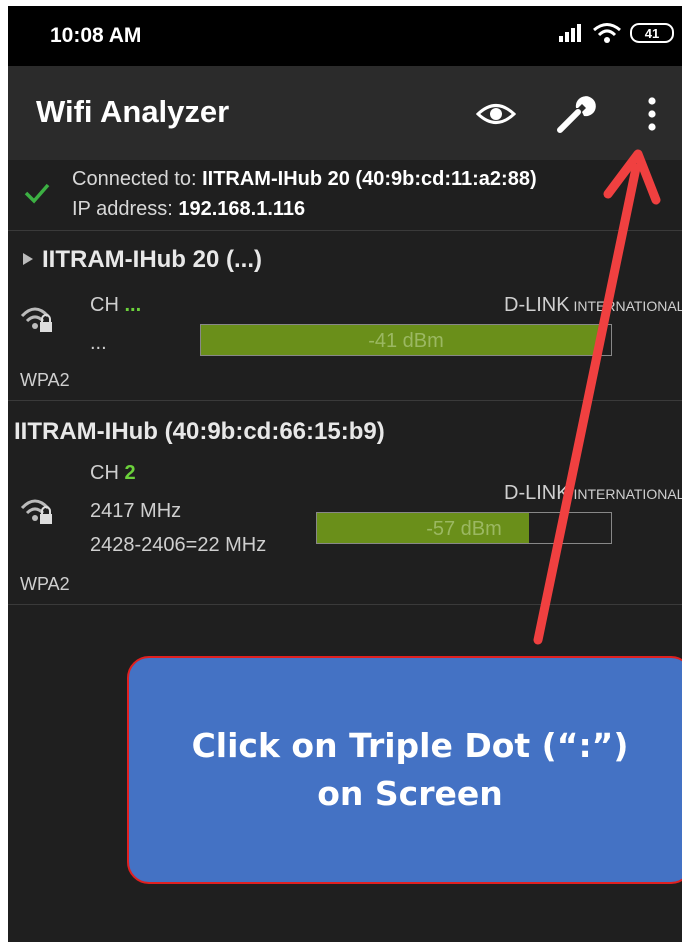 The height and width of the screenshot is (942, 682). Describe the element at coordinates (410, 793) in the screenshot. I see `callout-line-2: on Screen` at that location.